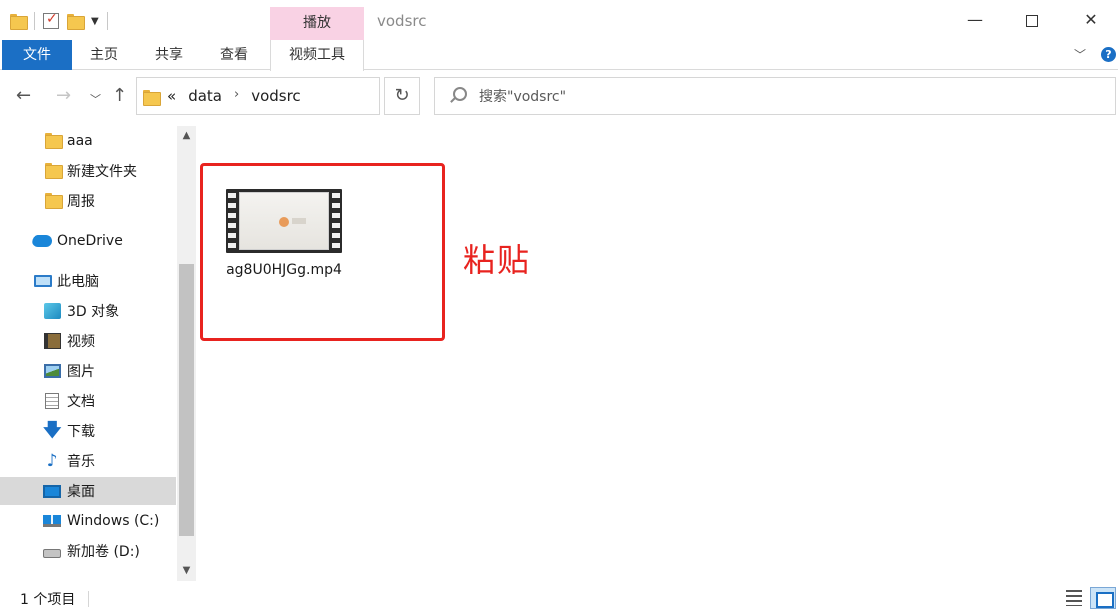  What do you see at coordinates (186, 400) in the screenshot?
I see `scrollbar-thumb` at bounding box center [186, 400].